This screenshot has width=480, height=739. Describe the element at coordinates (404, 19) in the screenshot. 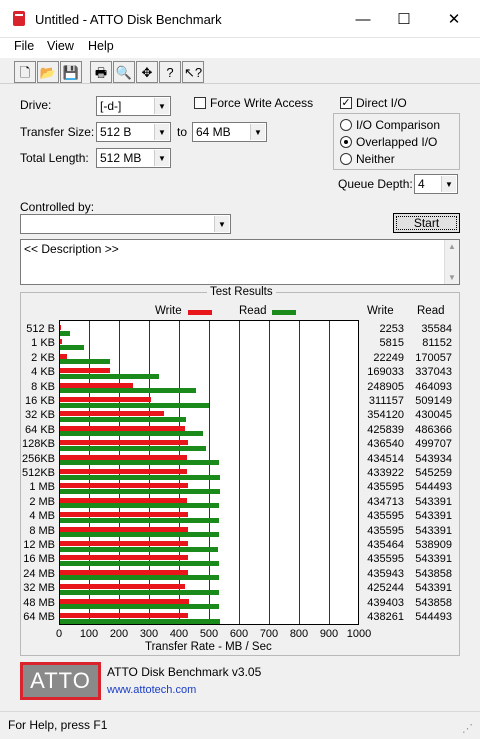

I see `maximize-button: ☐` at that location.